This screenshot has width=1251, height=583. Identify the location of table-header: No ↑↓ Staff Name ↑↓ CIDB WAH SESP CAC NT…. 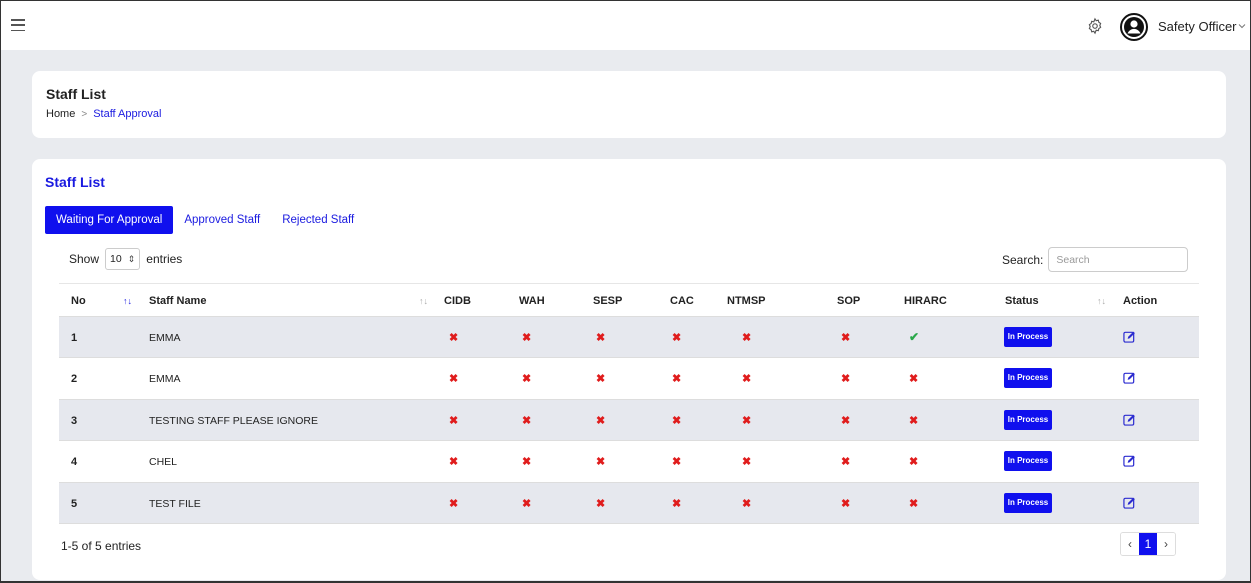
(629, 300).